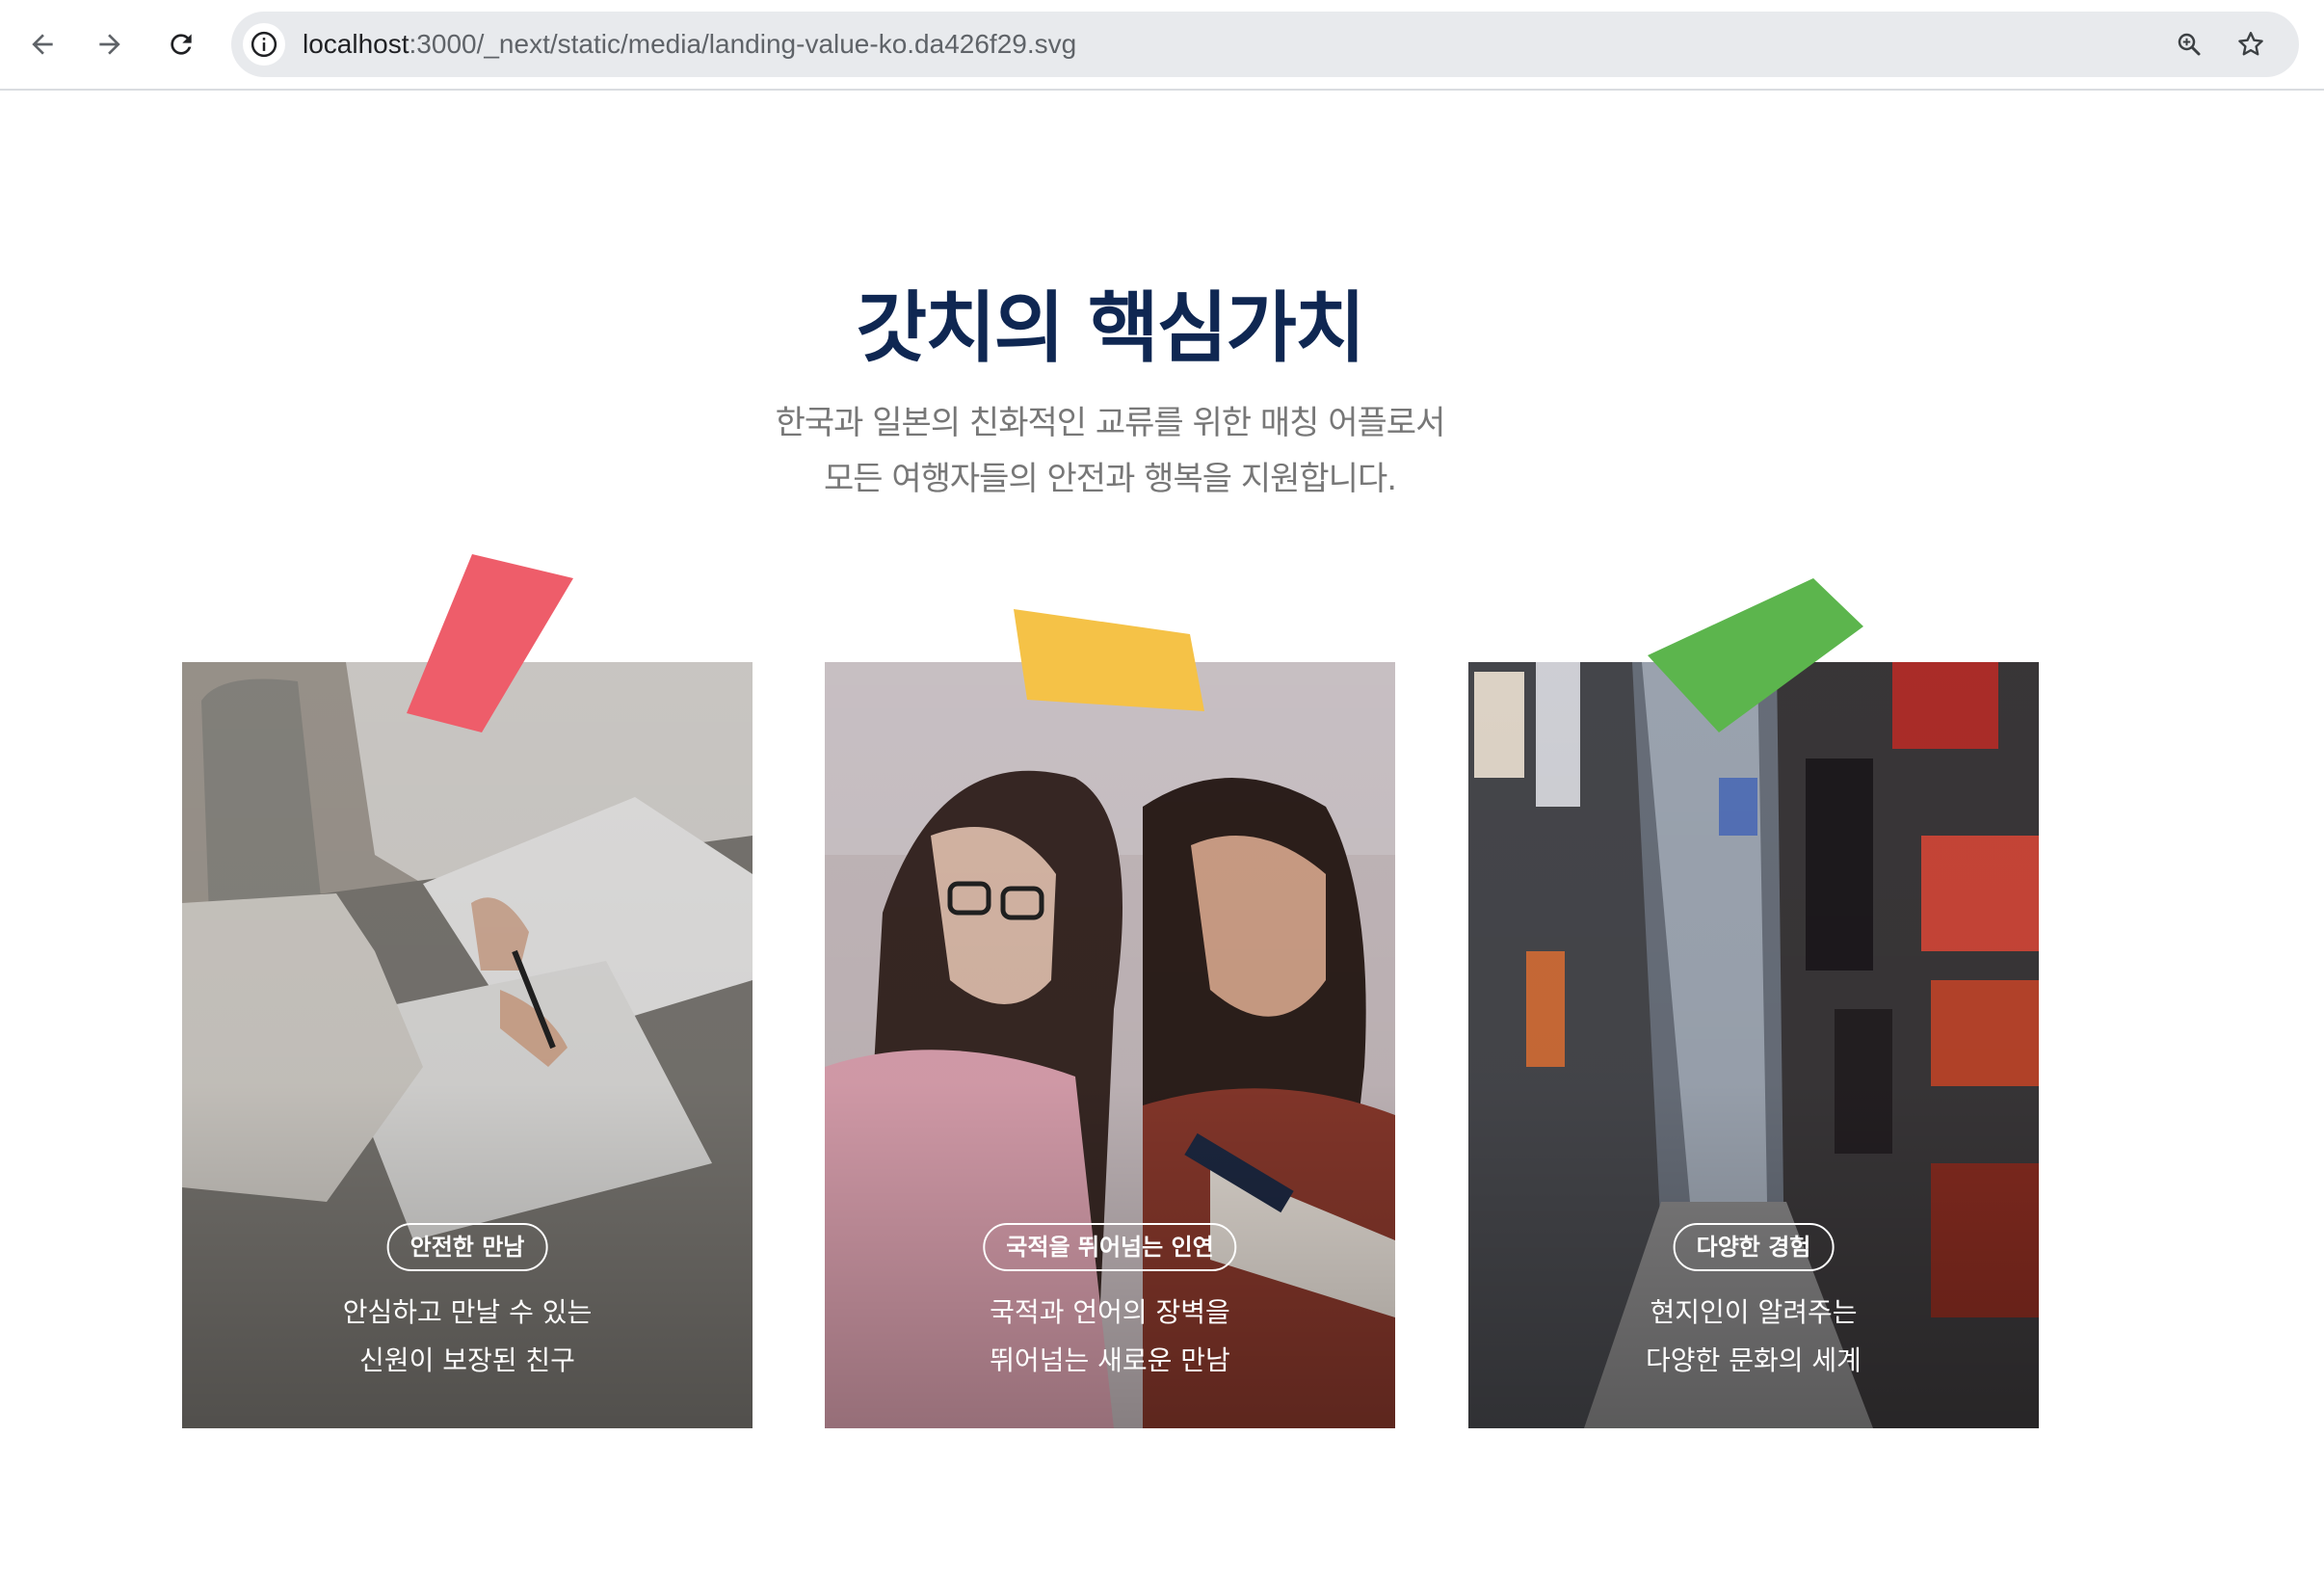 This screenshot has width=2324, height=1596. I want to click on forward-button, so click(110, 44).